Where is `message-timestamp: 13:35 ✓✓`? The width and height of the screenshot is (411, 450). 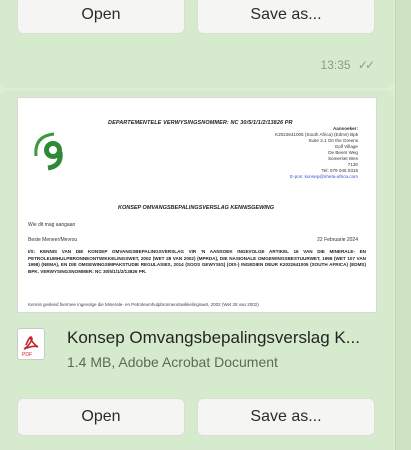 message-timestamp: 13:35 ✓✓ is located at coordinates (348, 65).